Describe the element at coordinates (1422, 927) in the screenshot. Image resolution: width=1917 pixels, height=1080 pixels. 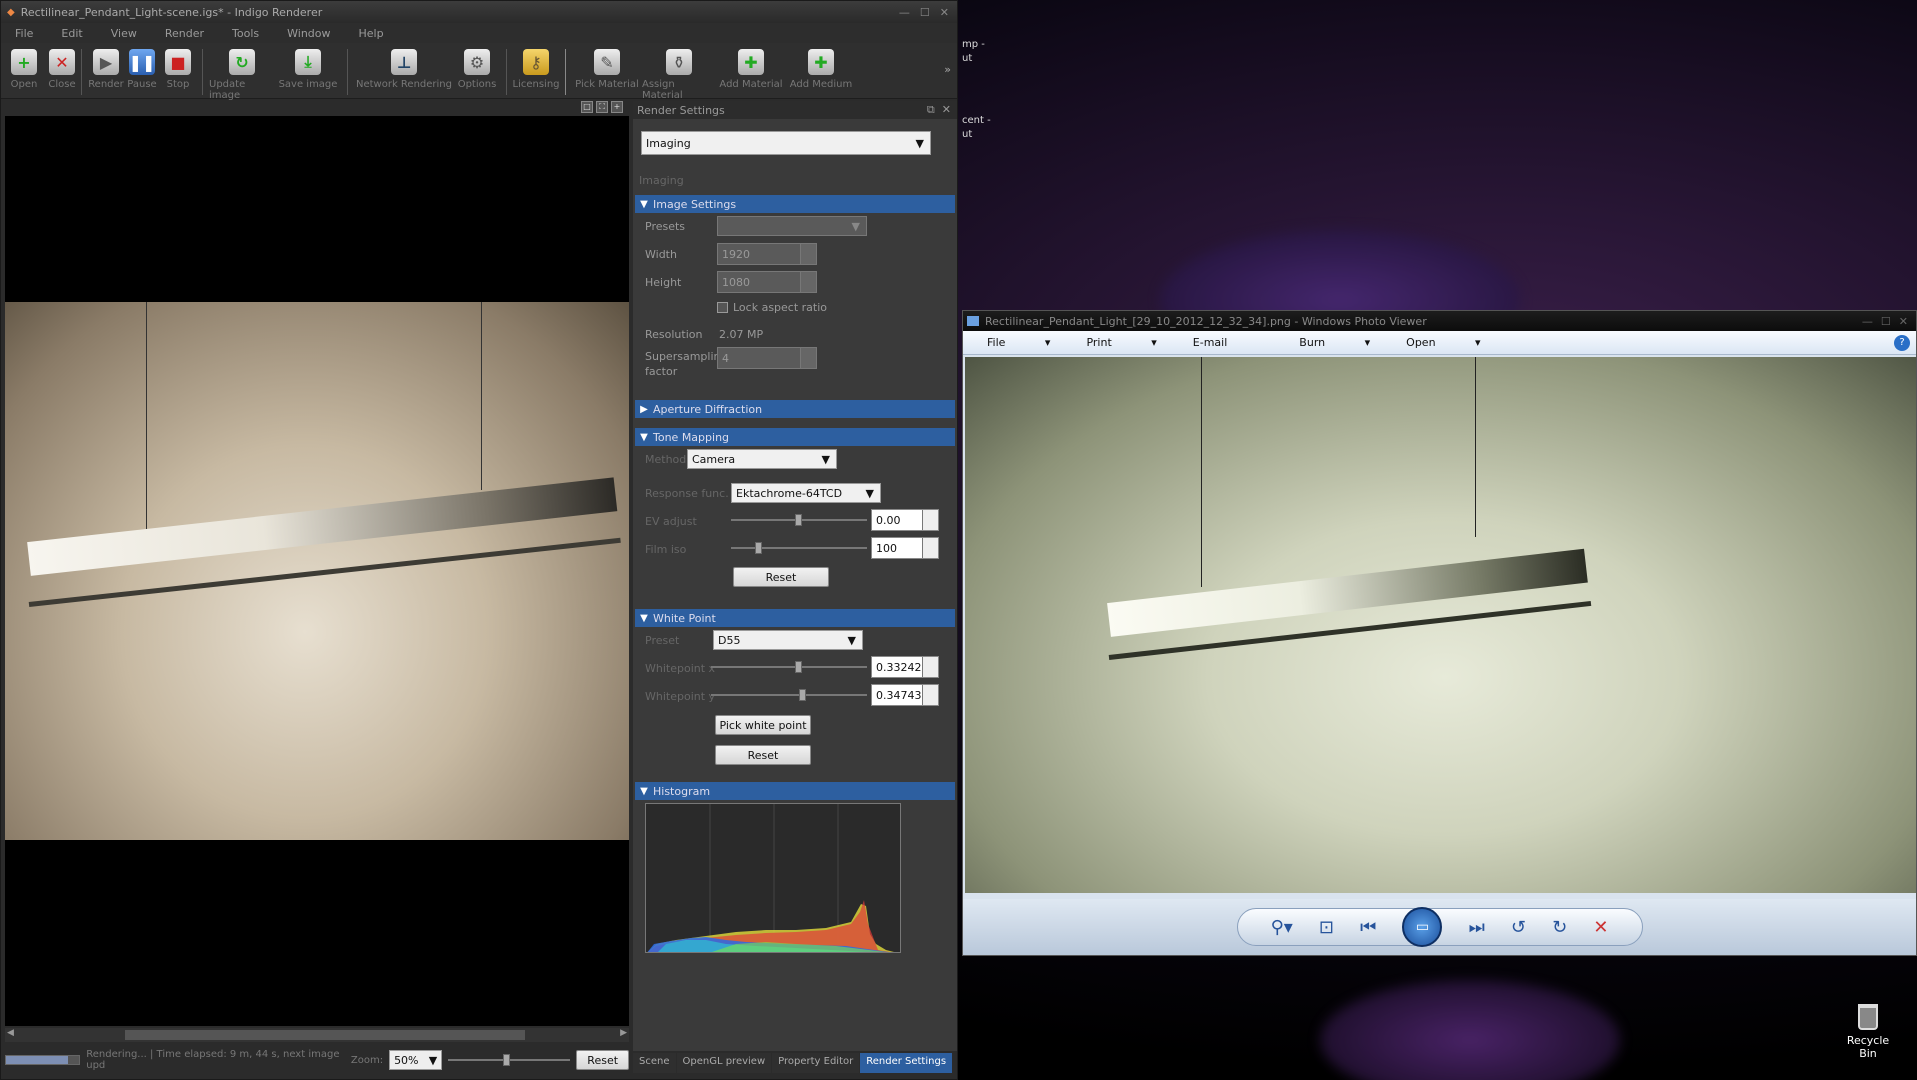
I see `slideshow-button: ▭` at that location.